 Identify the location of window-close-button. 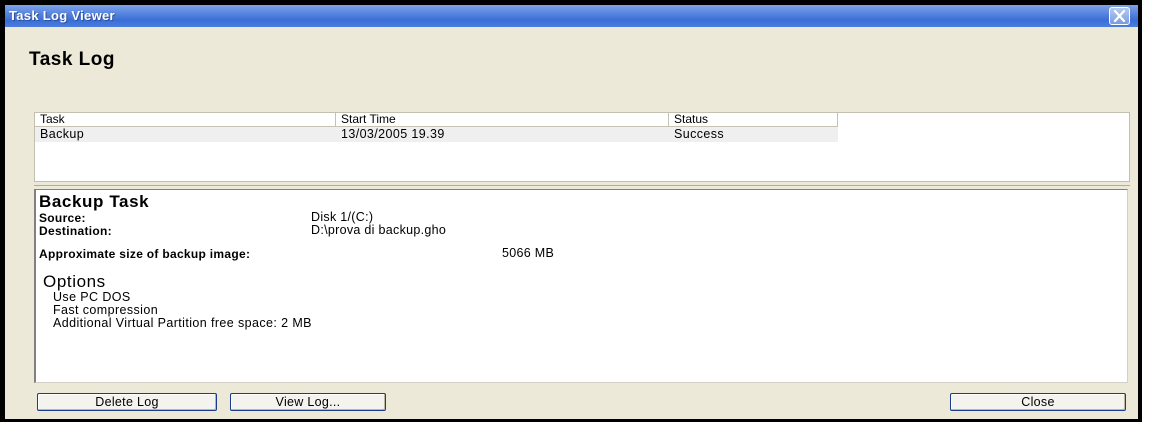
(1119, 16).